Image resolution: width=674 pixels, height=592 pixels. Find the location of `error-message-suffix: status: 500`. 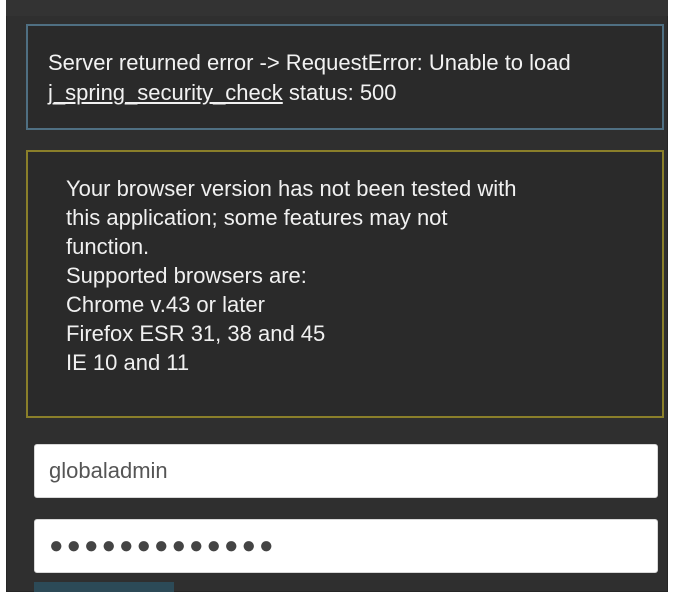

error-message-suffix: status: 500 is located at coordinates (339, 92).